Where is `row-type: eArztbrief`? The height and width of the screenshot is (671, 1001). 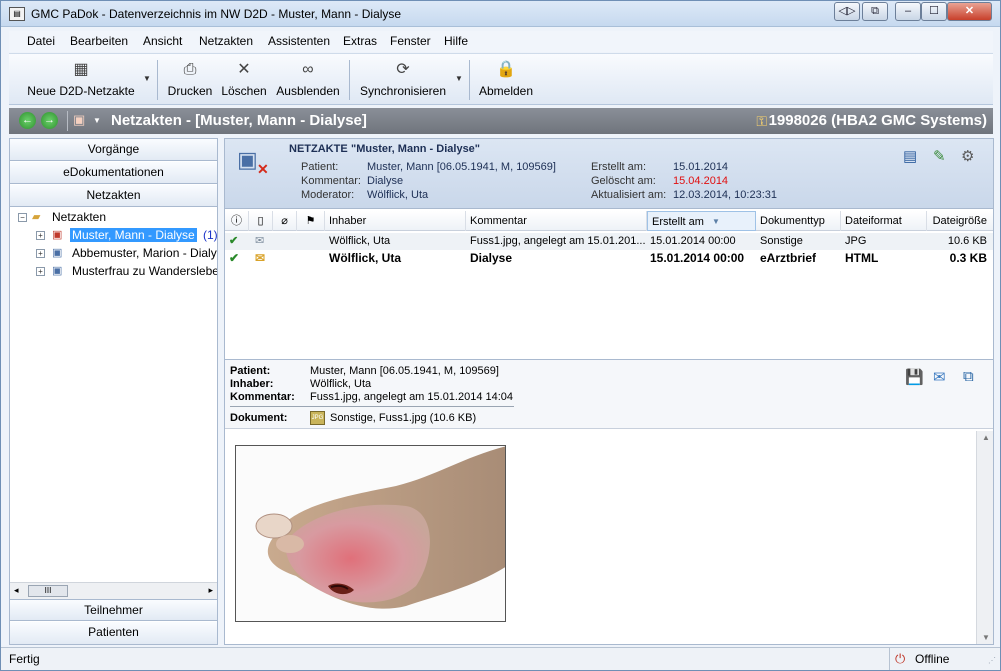
row-type: eArztbrief is located at coordinates (788, 258).